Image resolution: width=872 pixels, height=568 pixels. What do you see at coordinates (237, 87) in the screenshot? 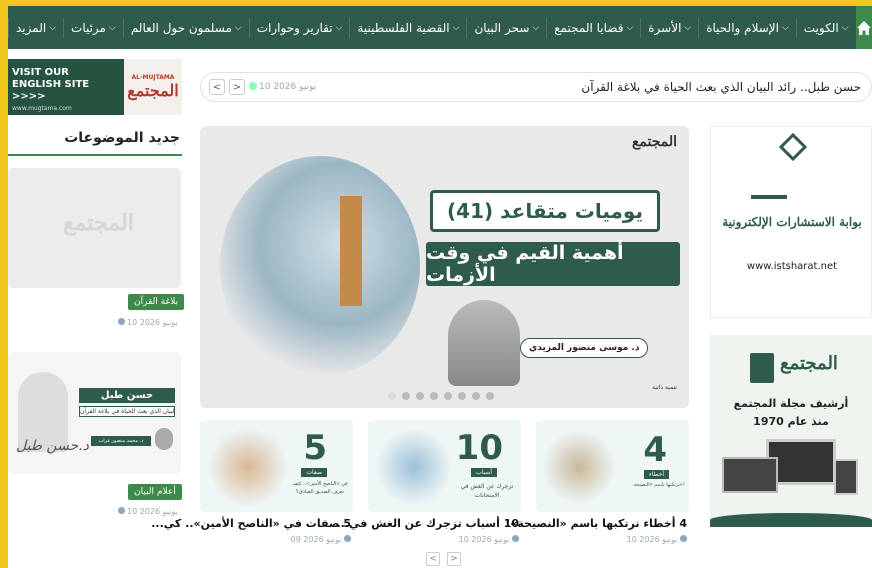
I see `ticker-next-button: >` at bounding box center [237, 87].